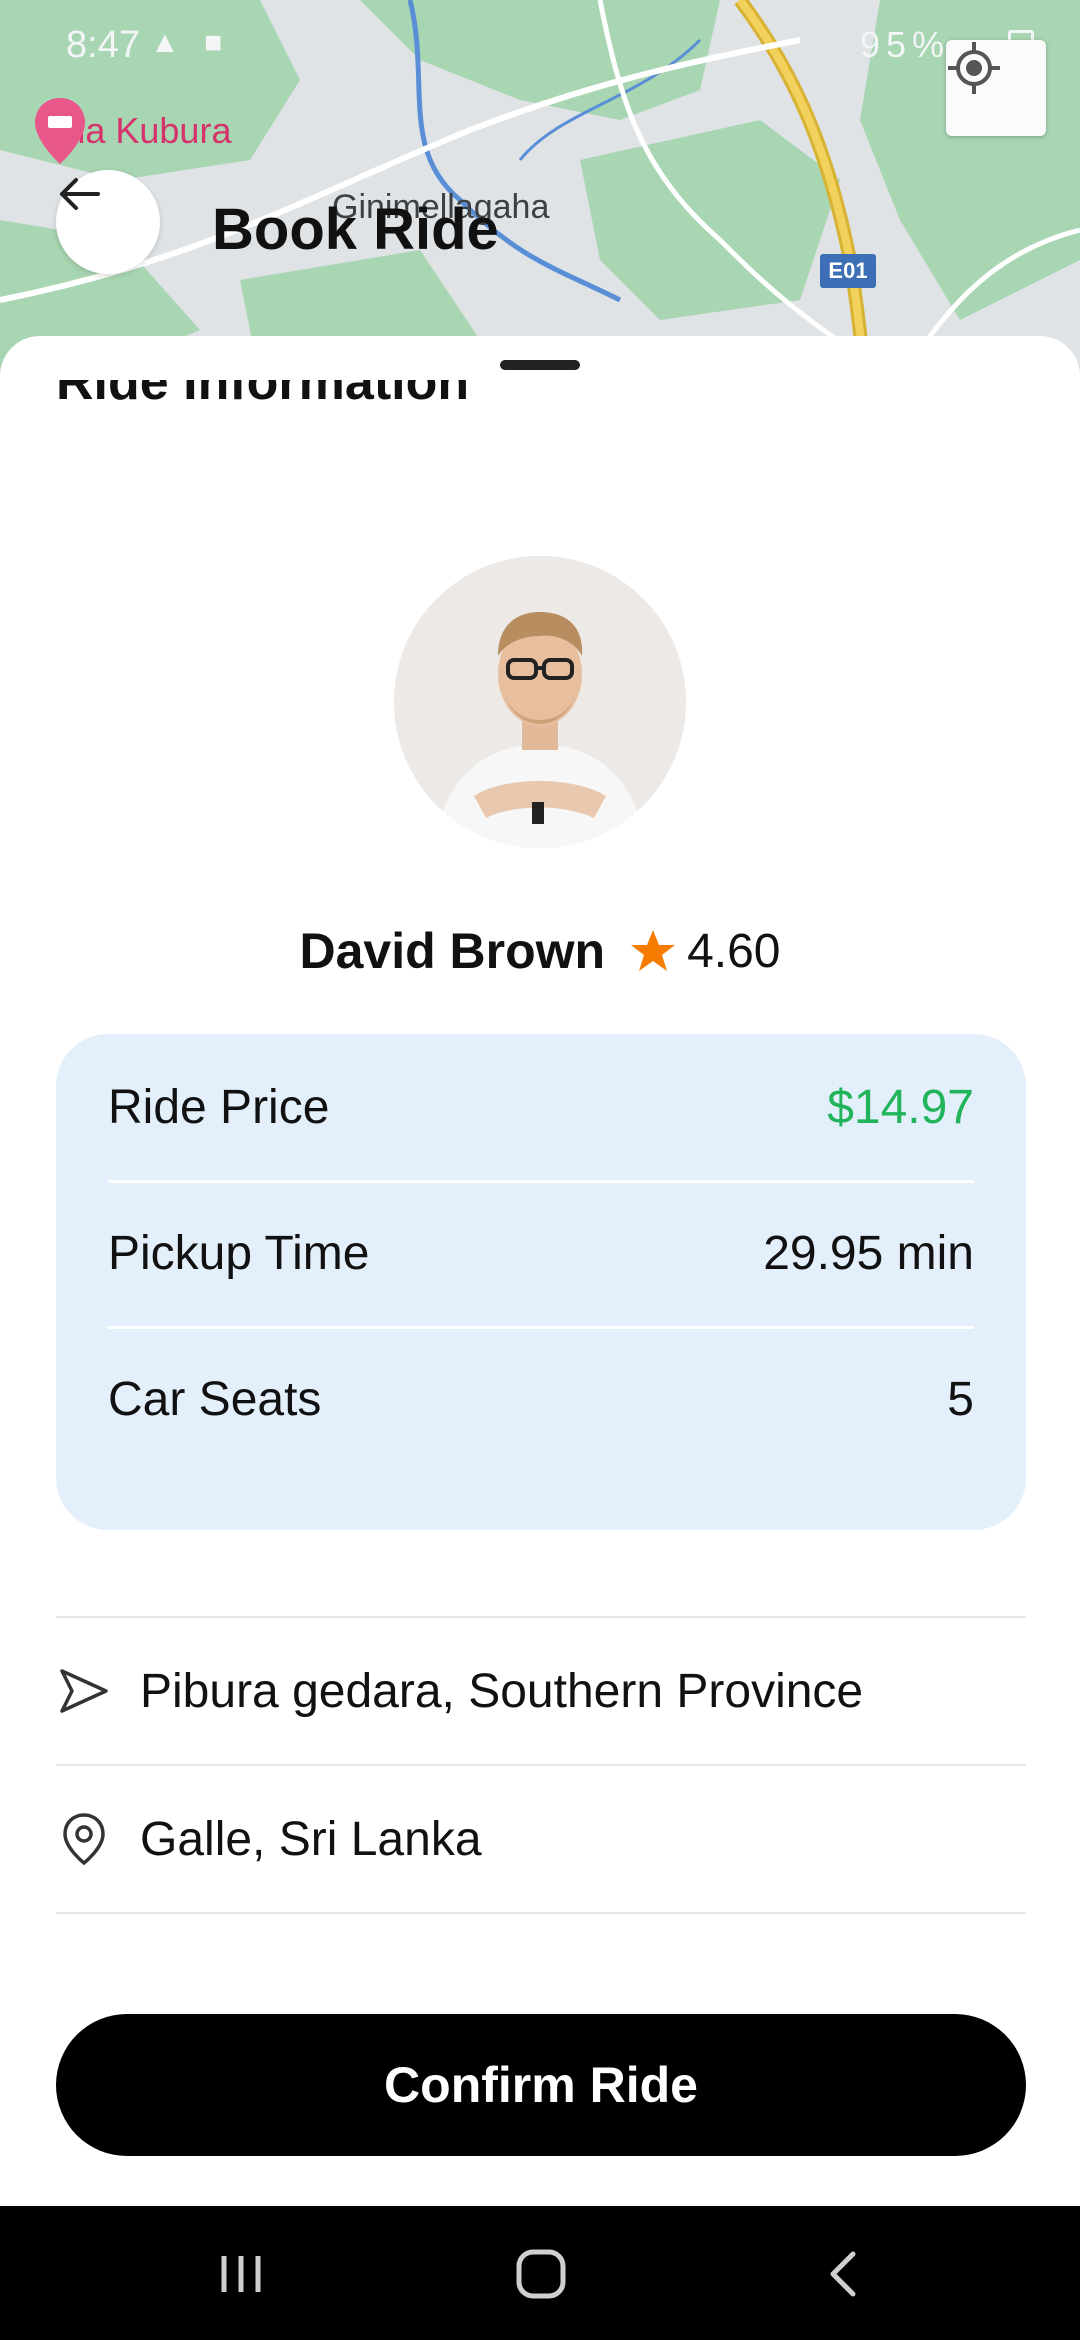 Image resolution: width=1080 pixels, height=2340 pixels. I want to click on star-icon, so click(653, 950).